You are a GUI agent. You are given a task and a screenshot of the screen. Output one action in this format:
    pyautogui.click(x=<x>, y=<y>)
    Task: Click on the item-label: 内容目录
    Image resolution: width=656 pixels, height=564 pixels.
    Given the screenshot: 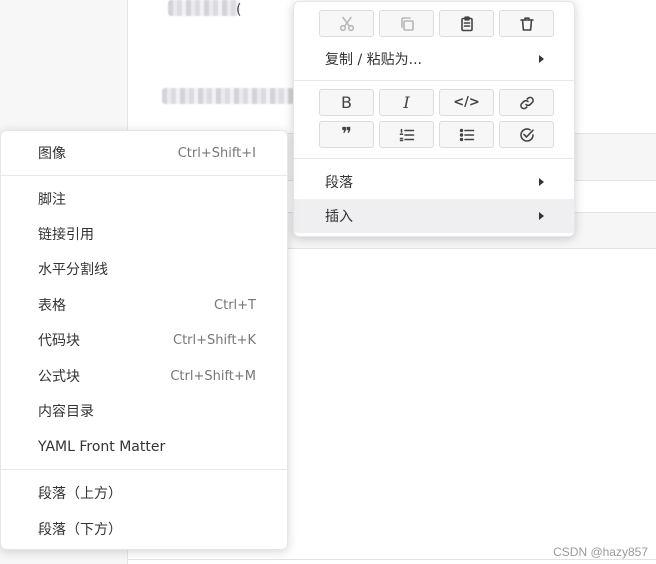 What is the action you would take?
    pyautogui.click(x=66, y=412)
    